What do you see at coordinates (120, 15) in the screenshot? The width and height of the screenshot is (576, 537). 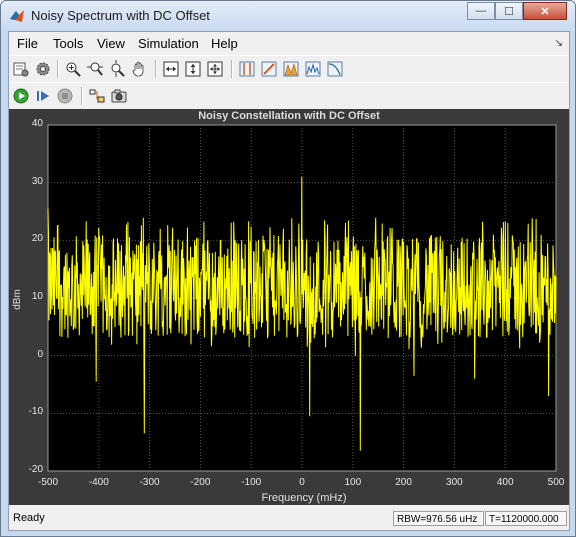 I see `window-title: Noisy Spectrum with DC Offset` at bounding box center [120, 15].